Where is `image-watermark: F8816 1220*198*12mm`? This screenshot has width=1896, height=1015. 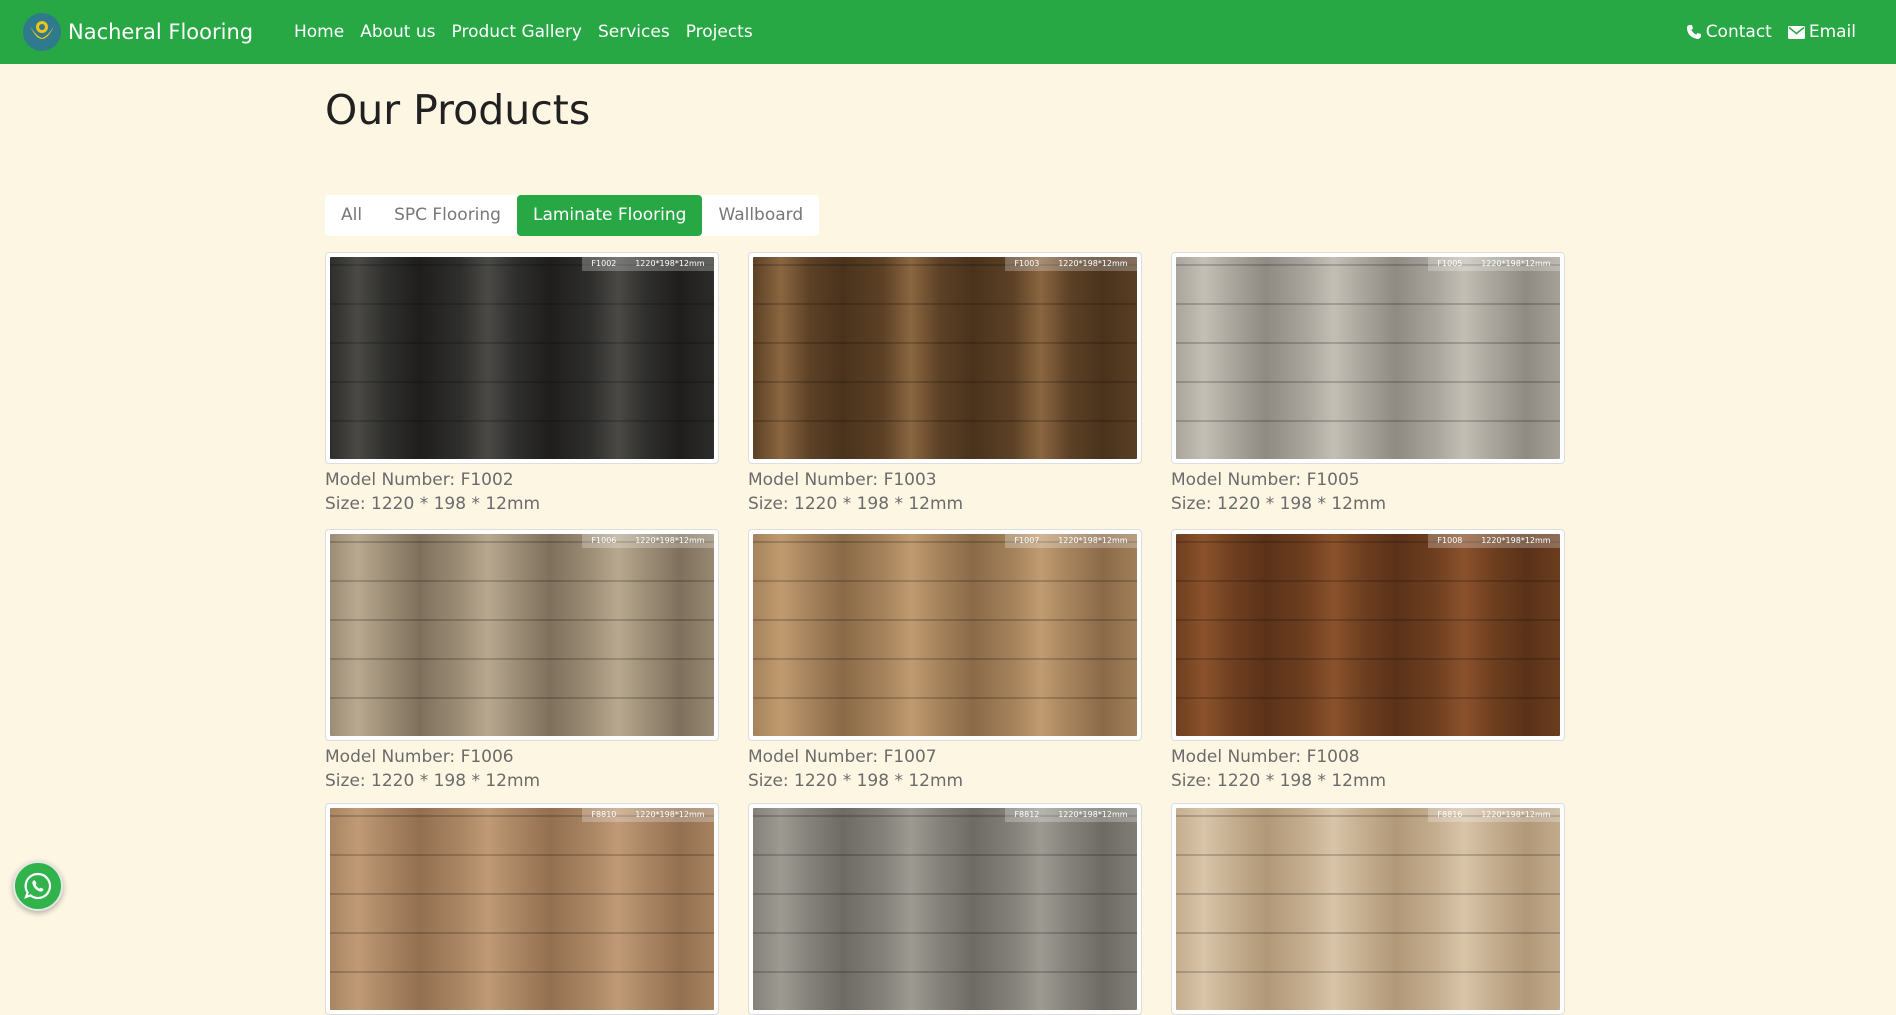 image-watermark: F8816 1220*198*12mm is located at coordinates (1494, 815).